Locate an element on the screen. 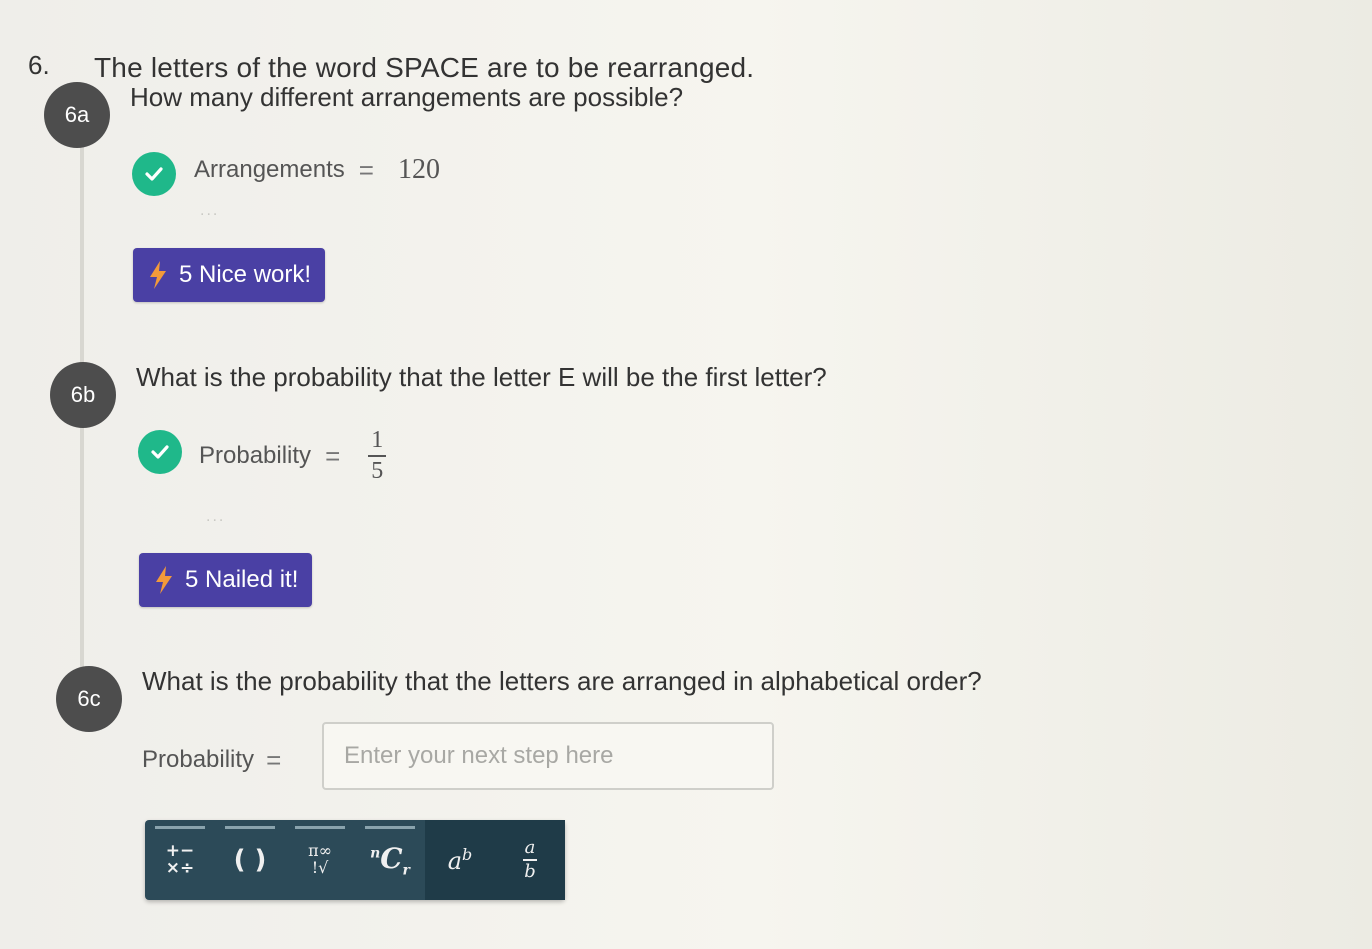 This screenshot has height=949, width=1372. frac-den: b is located at coordinates (530, 871).